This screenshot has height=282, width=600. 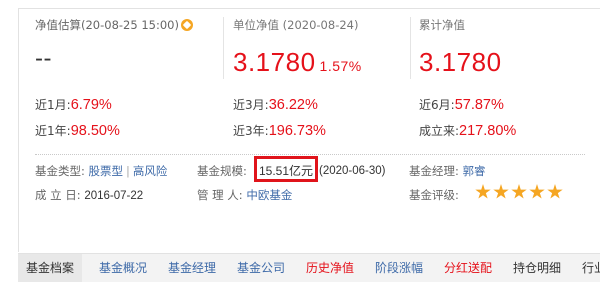 What do you see at coordinates (591, 268) in the screenshot?
I see `tab-industry: 行业配置` at bounding box center [591, 268].